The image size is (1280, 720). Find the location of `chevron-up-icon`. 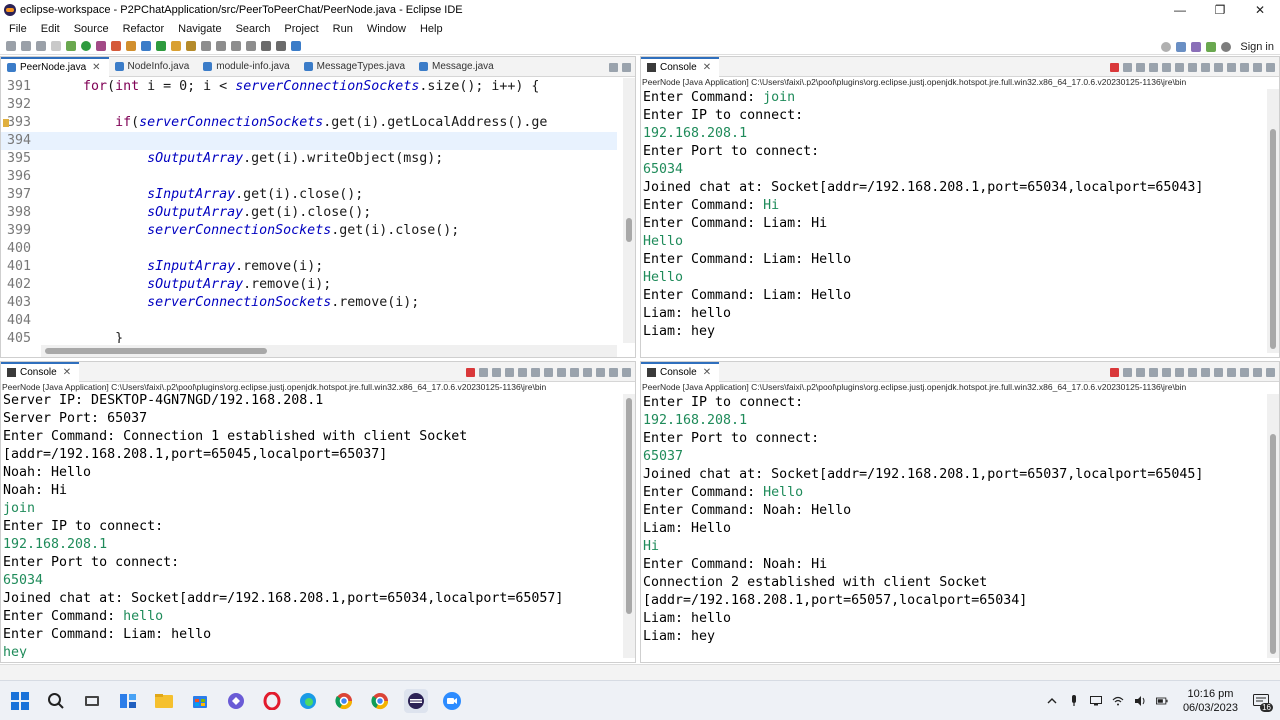

chevron-up-icon is located at coordinates (1052, 701).